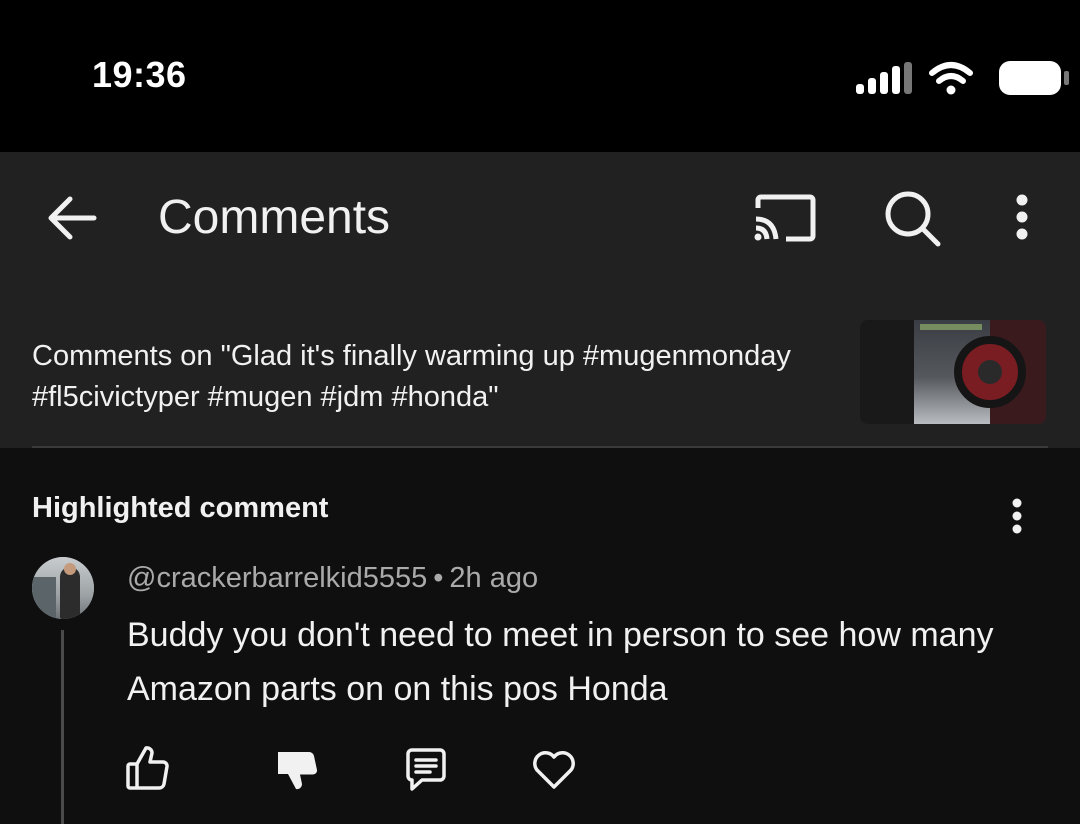  Describe the element at coordinates (139, 74) in the screenshot. I see `status-time: 19:36` at that location.